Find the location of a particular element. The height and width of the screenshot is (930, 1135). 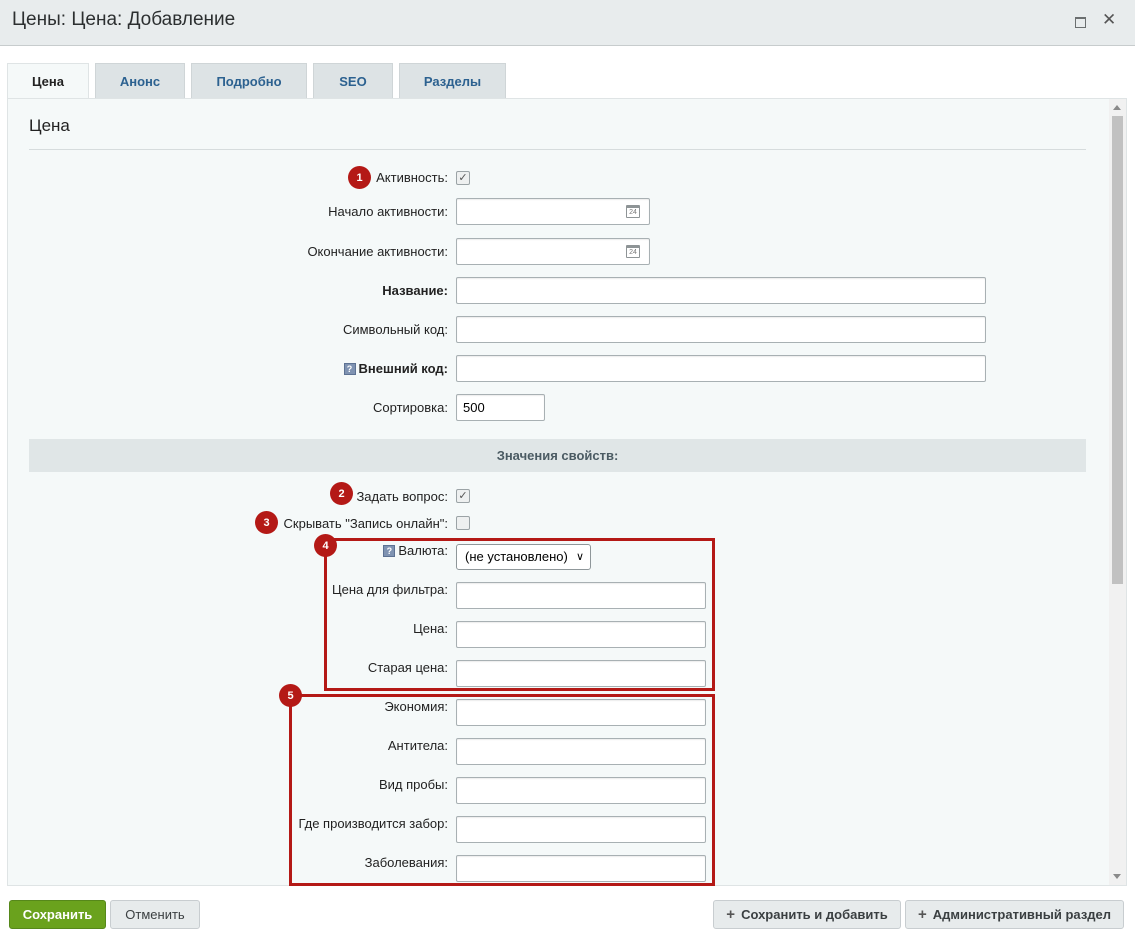

active-from-input: 24 is located at coordinates (553, 211).